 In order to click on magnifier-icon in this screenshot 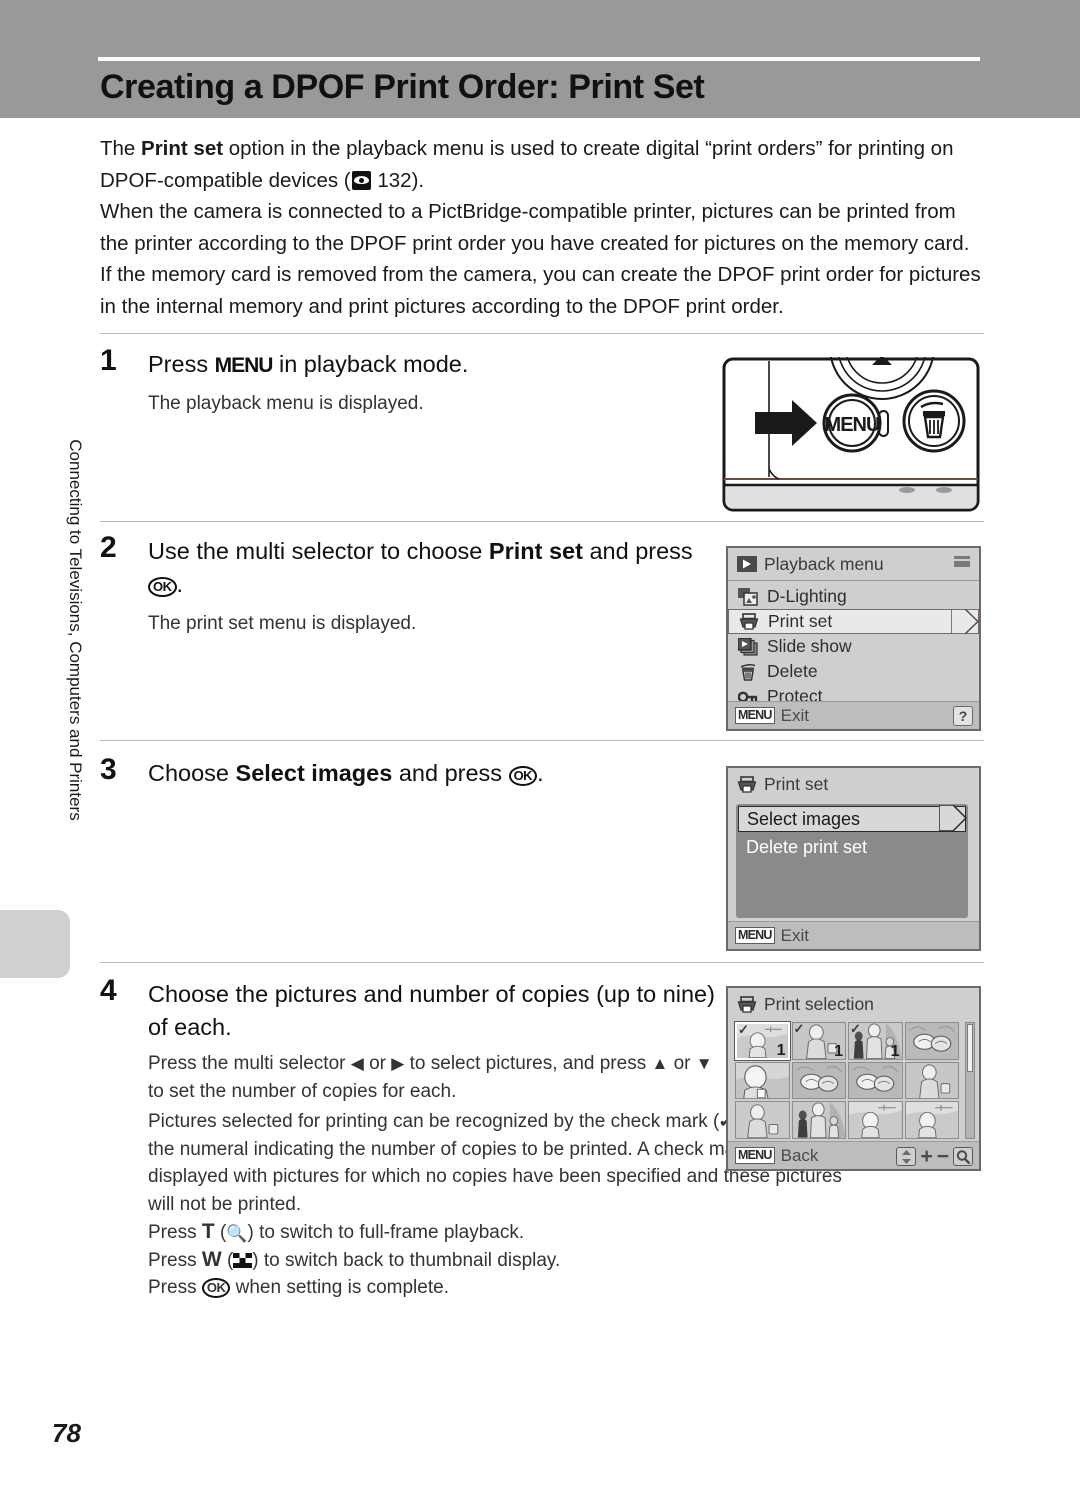, I will do `click(963, 1156)`.